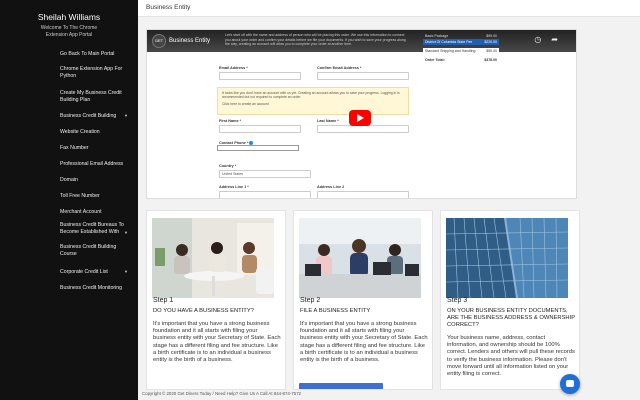 This screenshot has width=640, height=400. I want to click on welcome-line-2: Extension App Portal, so click(69, 35).